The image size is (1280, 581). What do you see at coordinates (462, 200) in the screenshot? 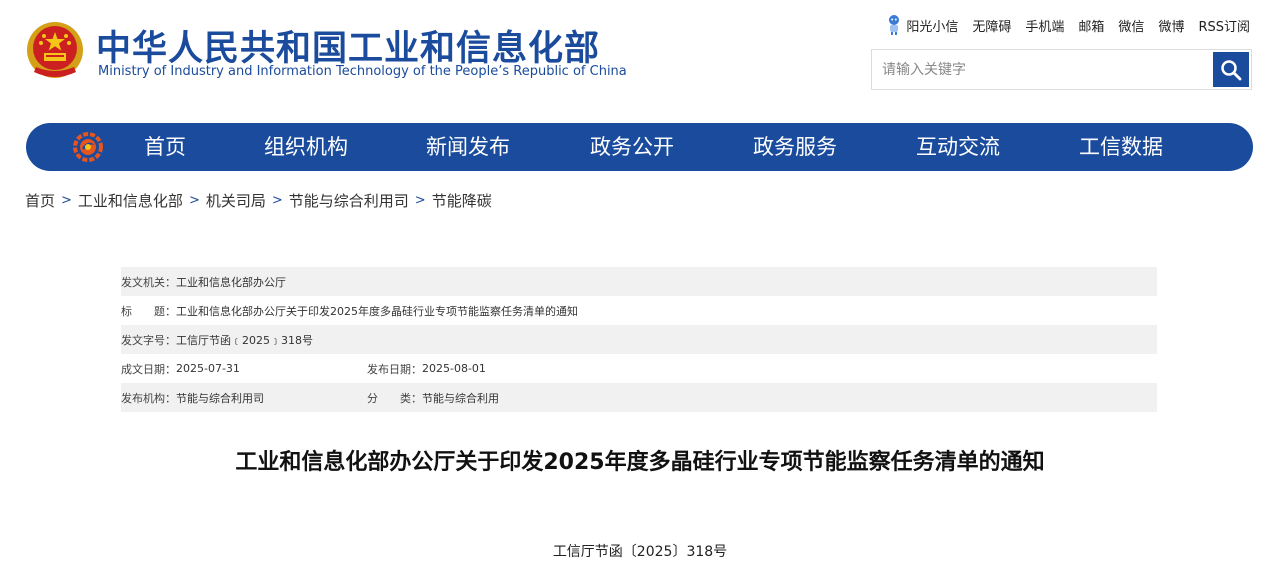
I see `breadcrumb-item-energy-saving: 节能降碳` at bounding box center [462, 200].